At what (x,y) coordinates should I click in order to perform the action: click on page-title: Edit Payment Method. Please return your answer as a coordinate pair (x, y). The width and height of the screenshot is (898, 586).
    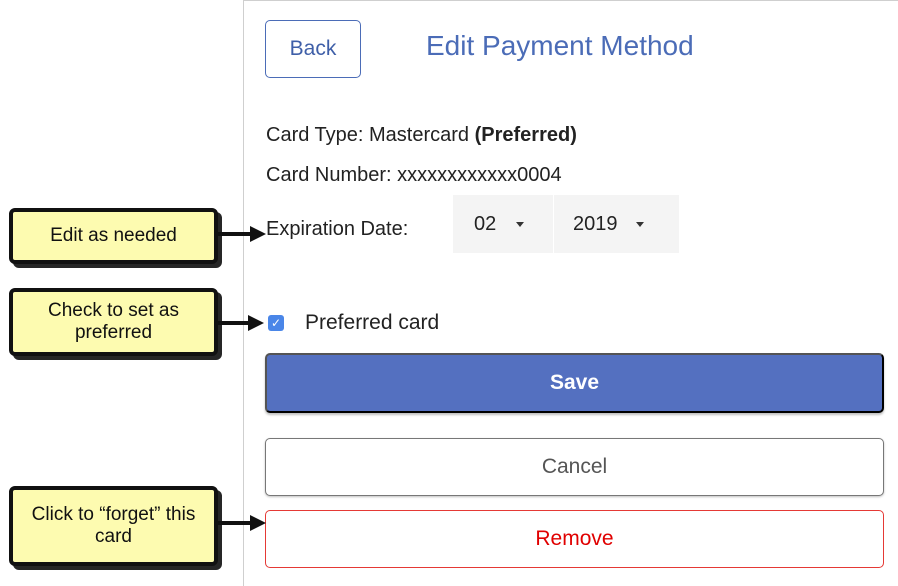
    Looking at the image, I should click on (560, 45).